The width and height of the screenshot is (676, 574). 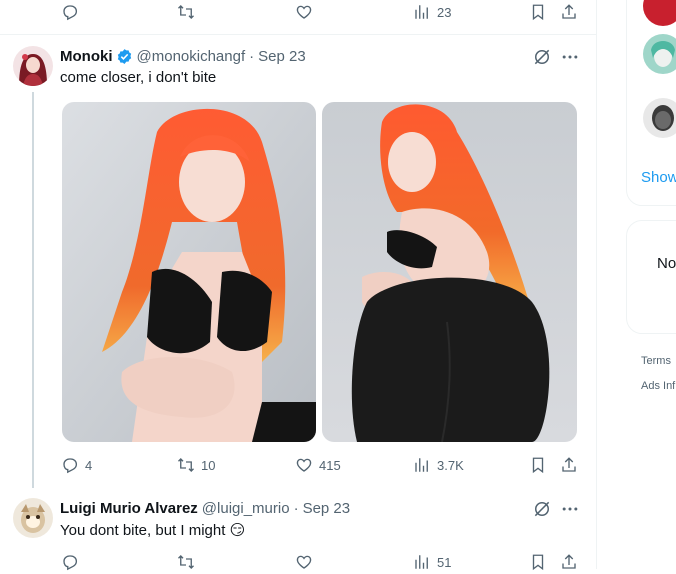 I want to click on smirk-emoji: 😏, so click(x=237, y=530).